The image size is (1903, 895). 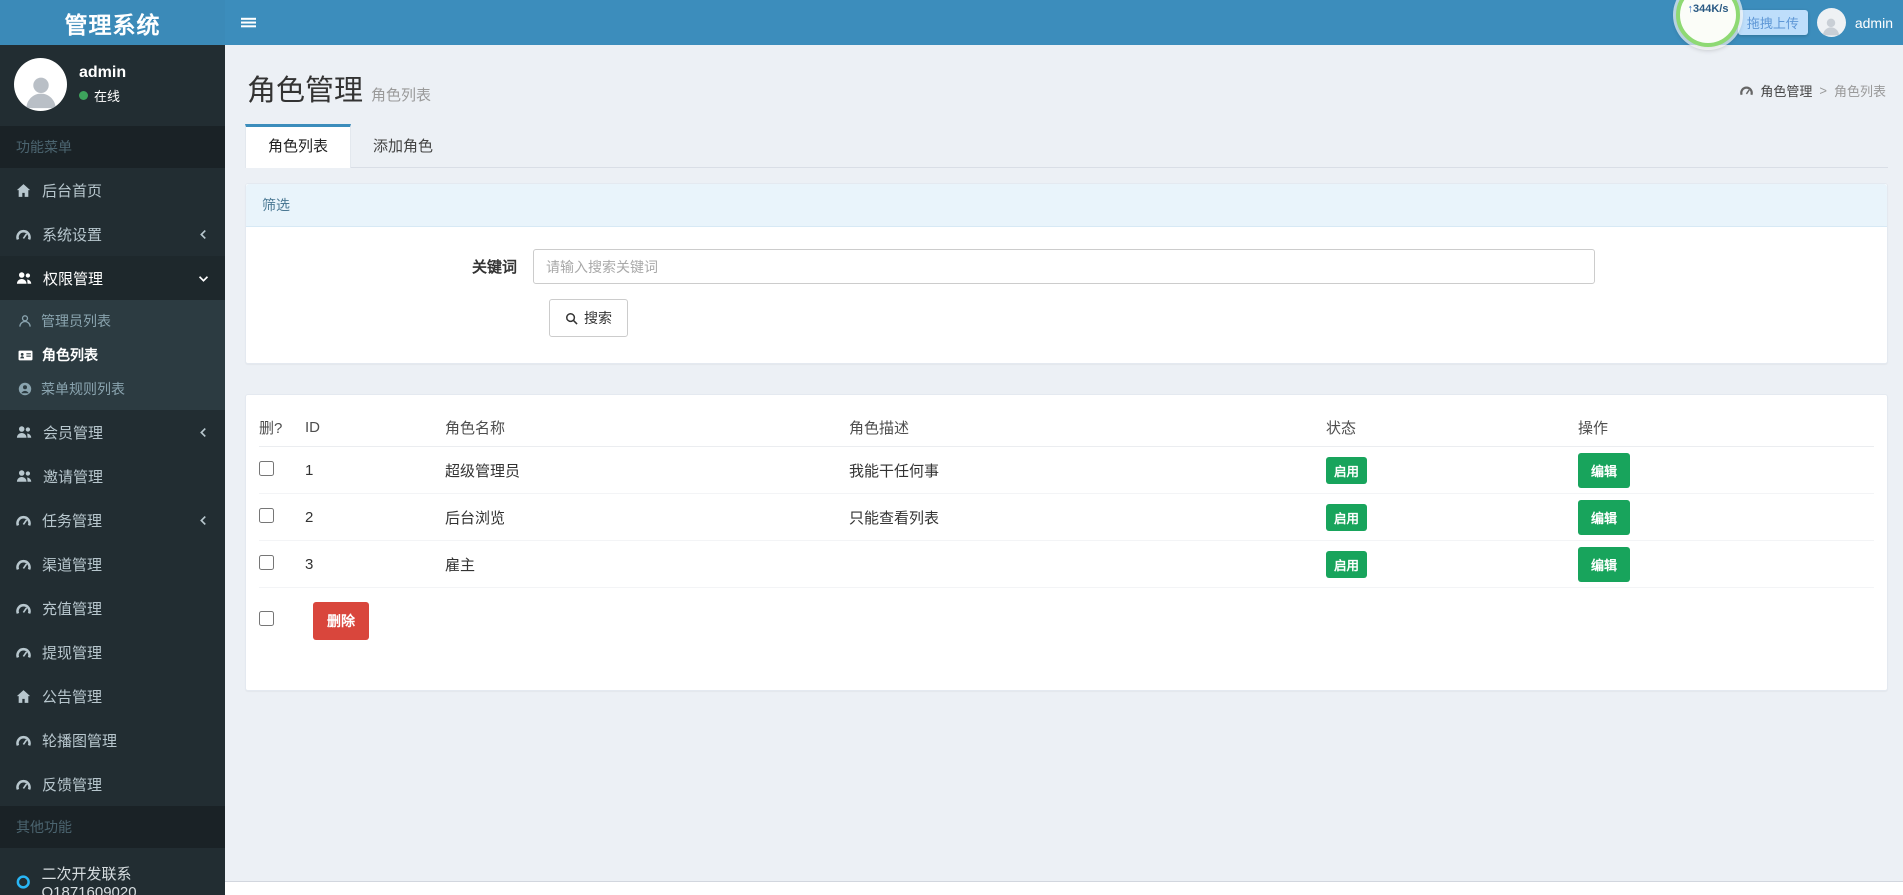 What do you see at coordinates (1066, 146) in the screenshot?
I see `tab-bar: 角色列表 添加角色` at bounding box center [1066, 146].